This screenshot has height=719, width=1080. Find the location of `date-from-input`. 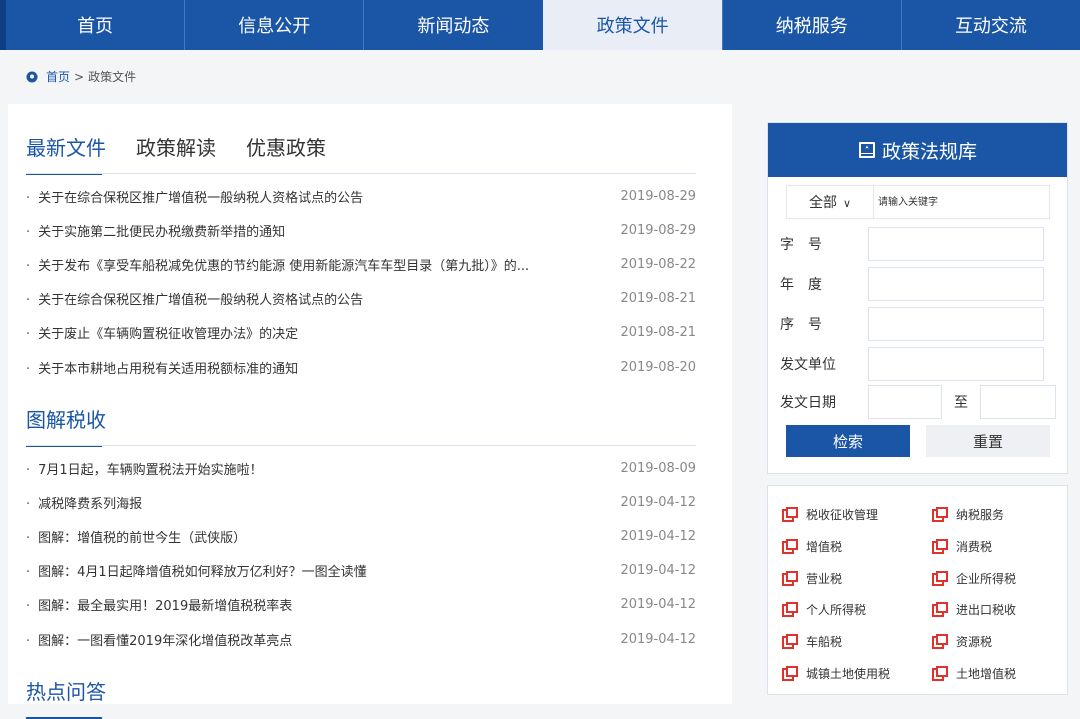

date-from-input is located at coordinates (905, 402).